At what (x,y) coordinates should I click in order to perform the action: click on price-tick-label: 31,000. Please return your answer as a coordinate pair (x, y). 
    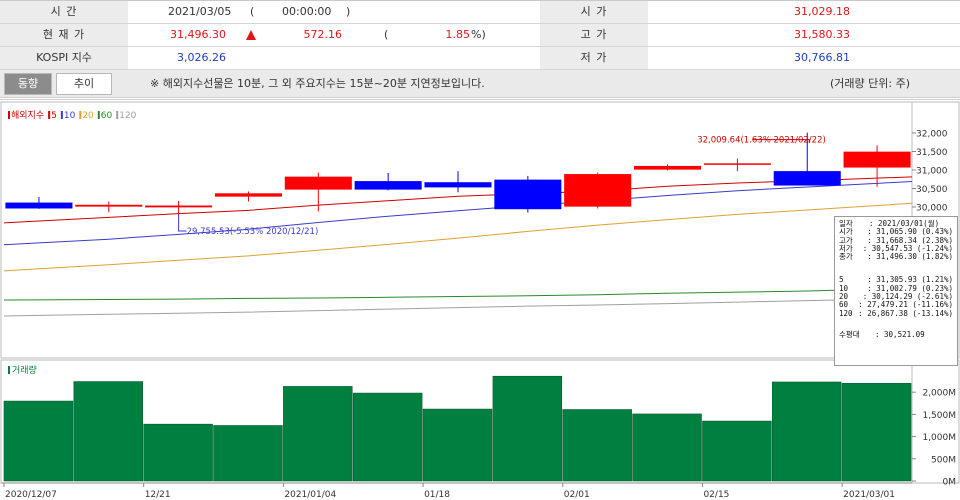
    Looking at the image, I should click on (932, 172).